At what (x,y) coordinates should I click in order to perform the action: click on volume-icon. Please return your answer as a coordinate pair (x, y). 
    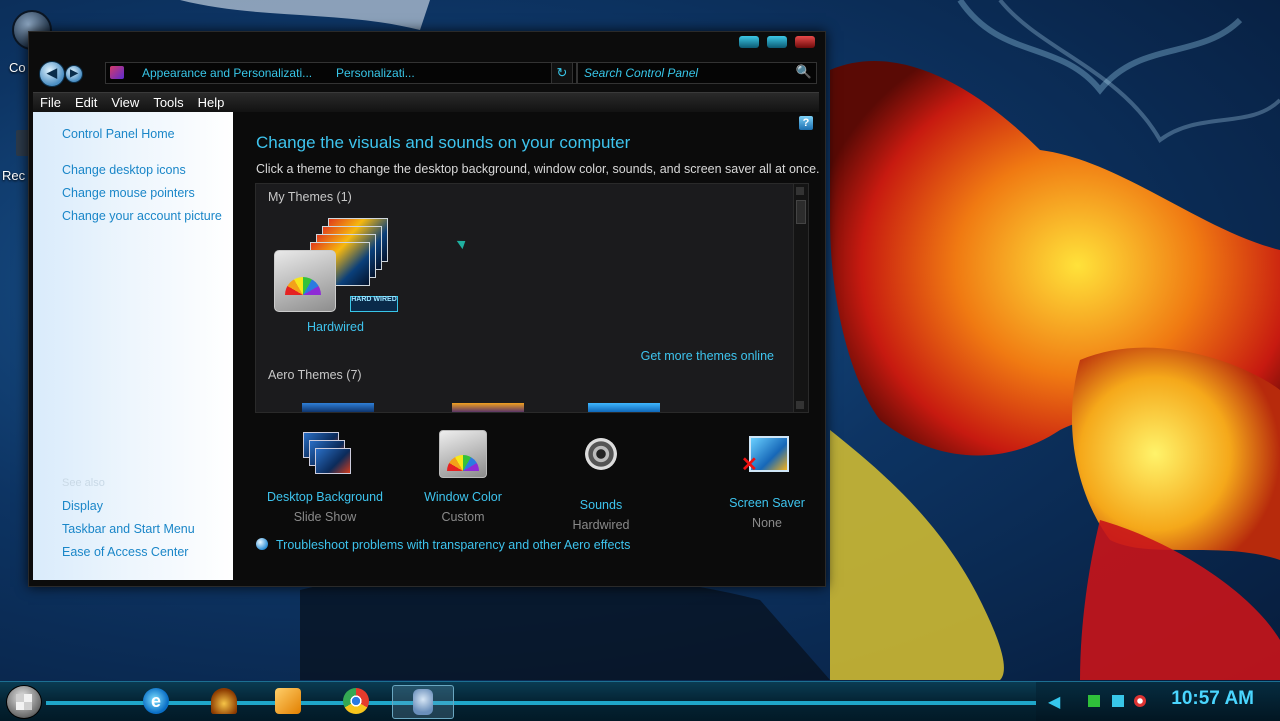
    Looking at the image, I should click on (1140, 701).